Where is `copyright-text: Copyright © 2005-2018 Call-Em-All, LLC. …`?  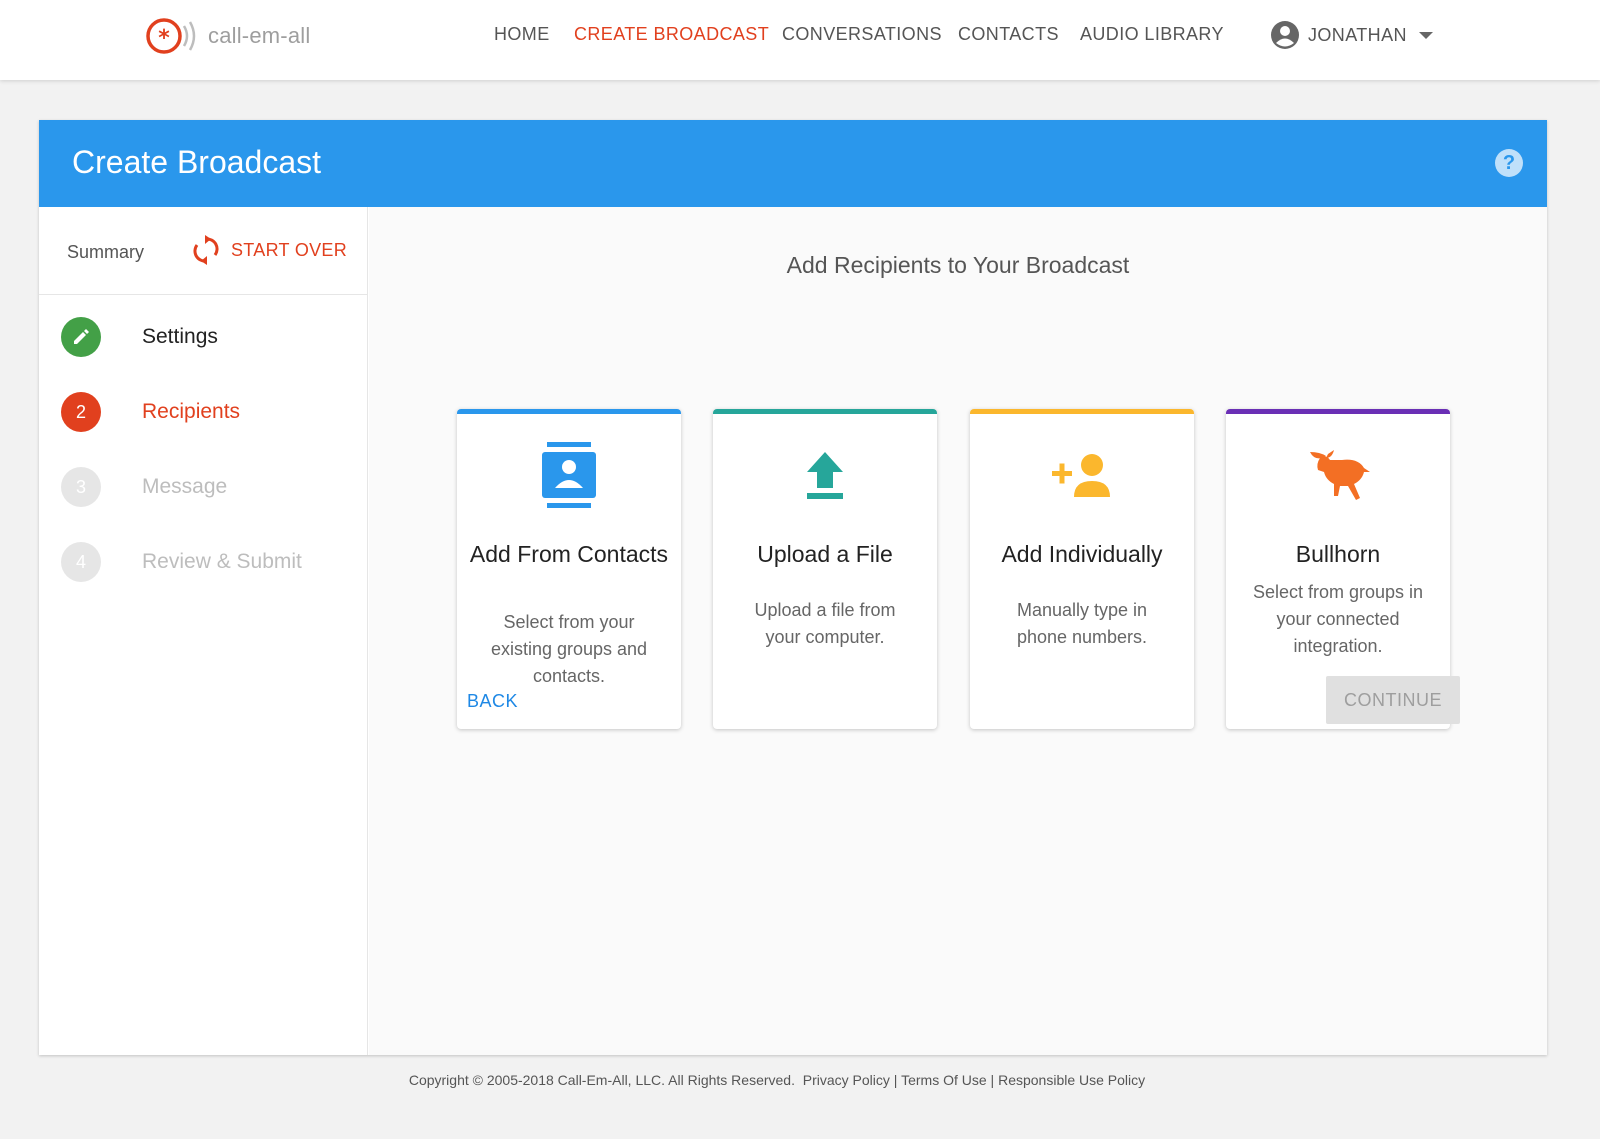
copyright-text: Copyright © 2005-2018 Call-Em-All, LLC. … is located at coordinates (601, 1080).